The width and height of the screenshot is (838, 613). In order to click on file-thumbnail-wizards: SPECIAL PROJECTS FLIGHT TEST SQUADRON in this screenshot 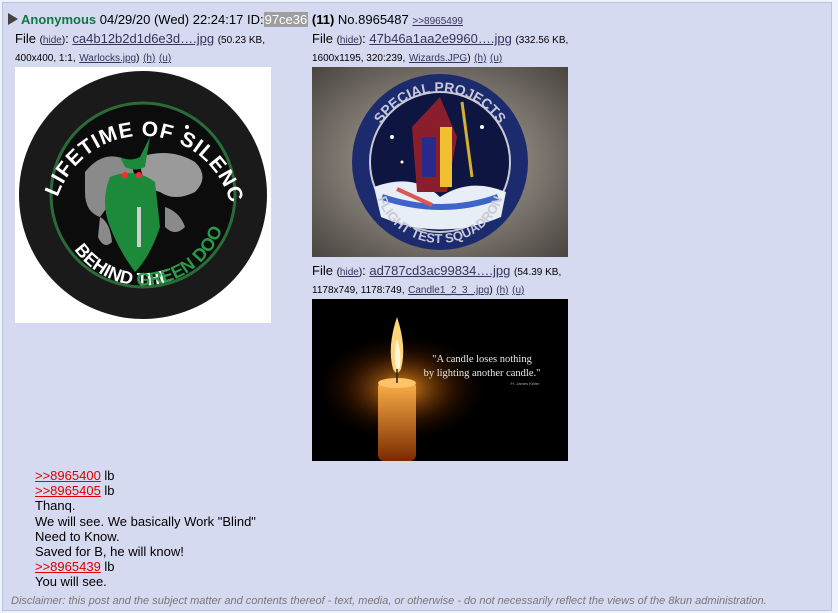, I will do `click(440, 162)`.